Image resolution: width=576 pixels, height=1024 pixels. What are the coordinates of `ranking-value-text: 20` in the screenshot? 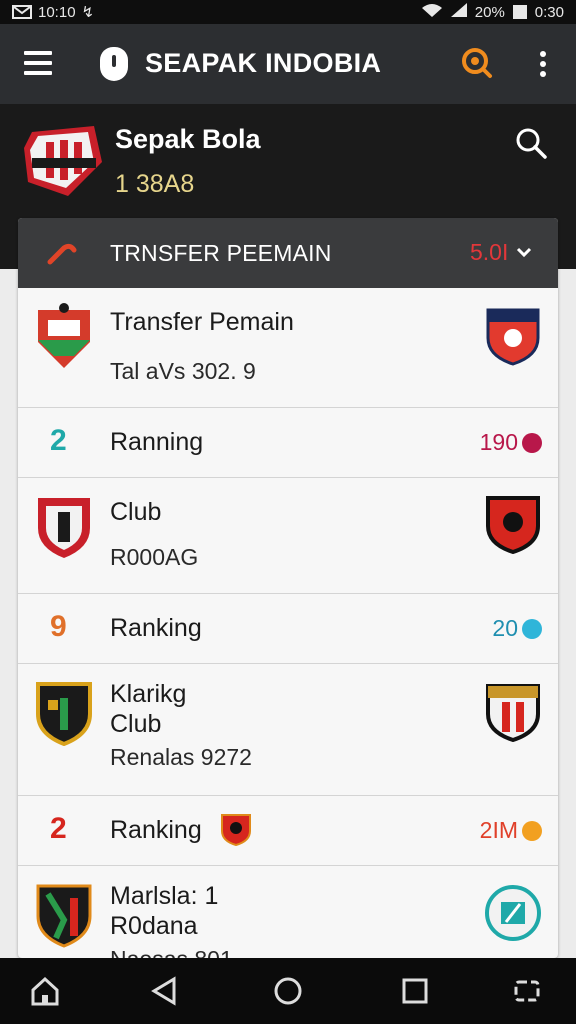 It's located at (505, 628).